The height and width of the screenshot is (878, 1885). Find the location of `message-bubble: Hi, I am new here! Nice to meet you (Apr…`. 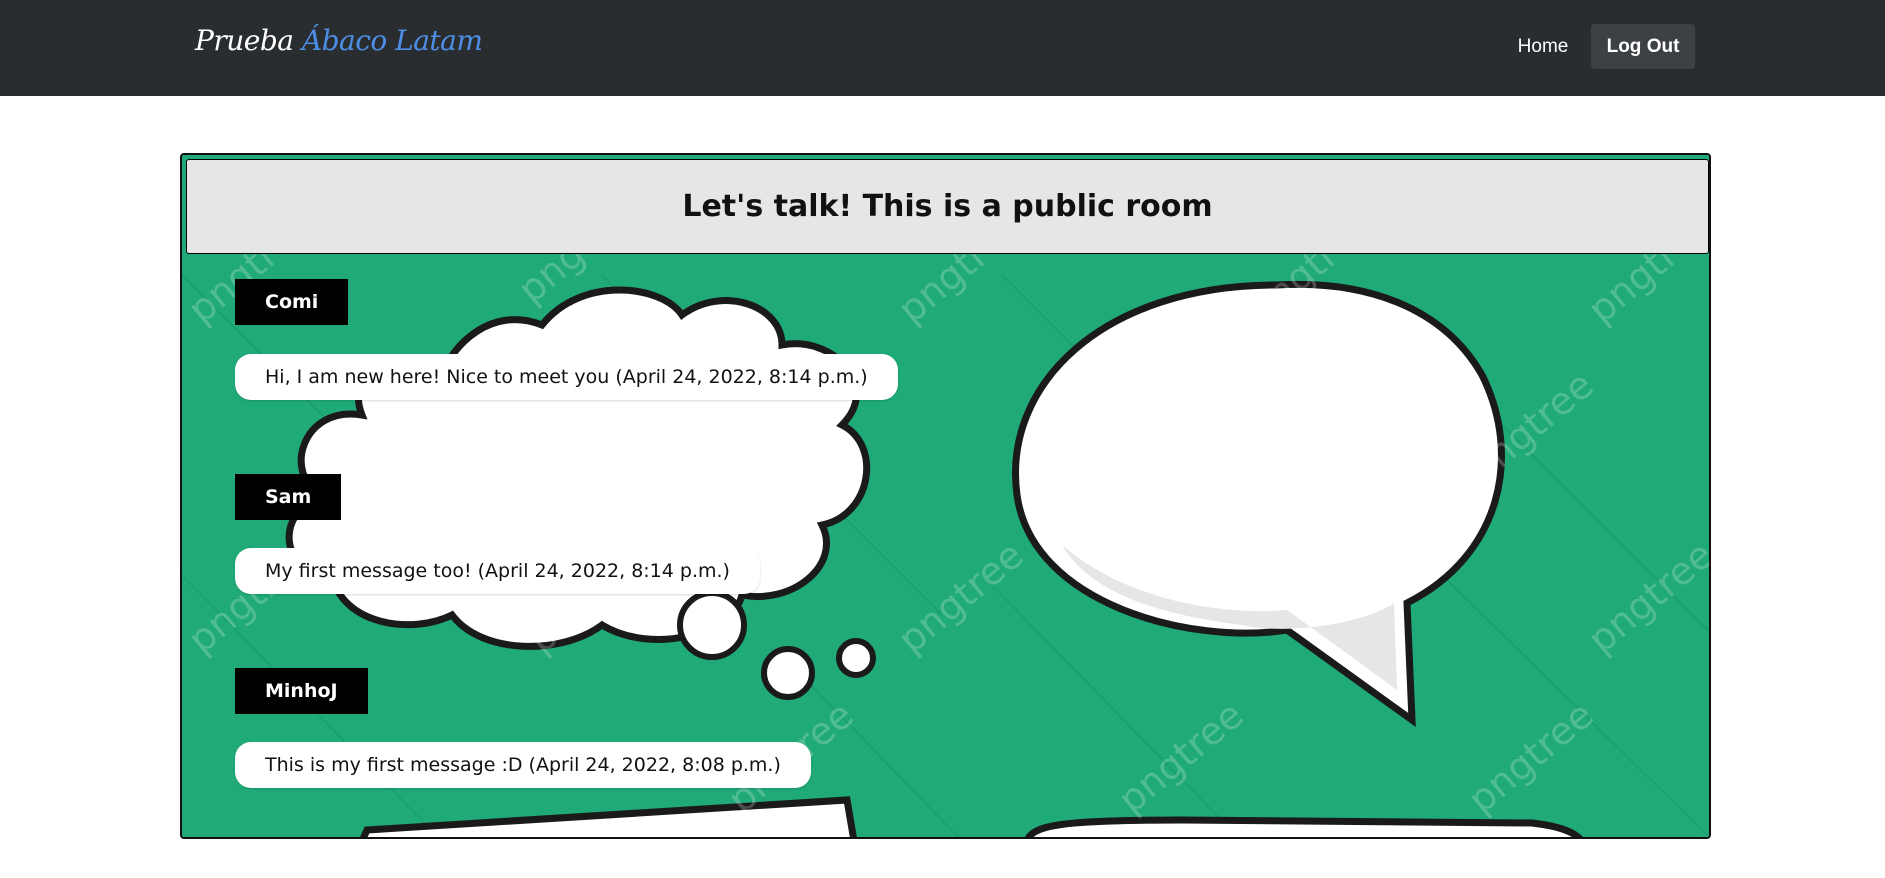

message-bubble: Hi, I am new here! Nice to meet you (Apr… is located at coordinates (566, 377).